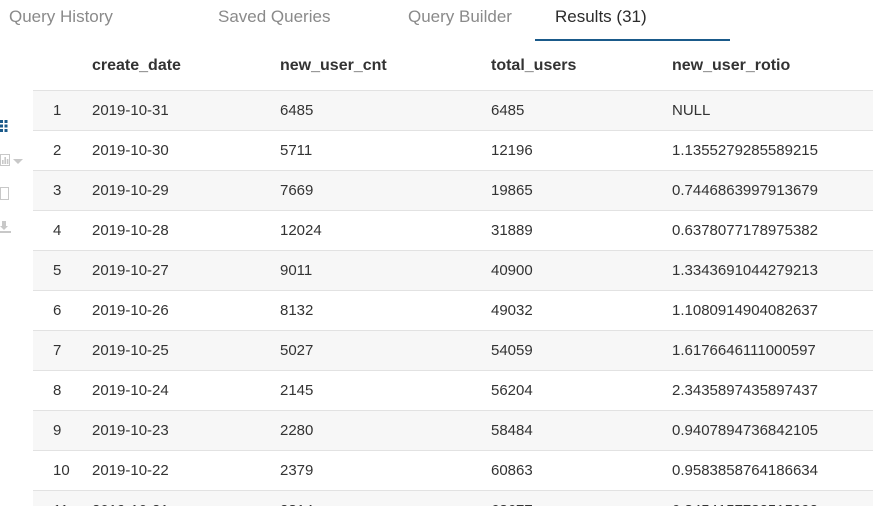 Image resolution: width=873 pixels, height=506 pixels. I want to click on new-user-cnt-cell: 5711, so click(385, 150).